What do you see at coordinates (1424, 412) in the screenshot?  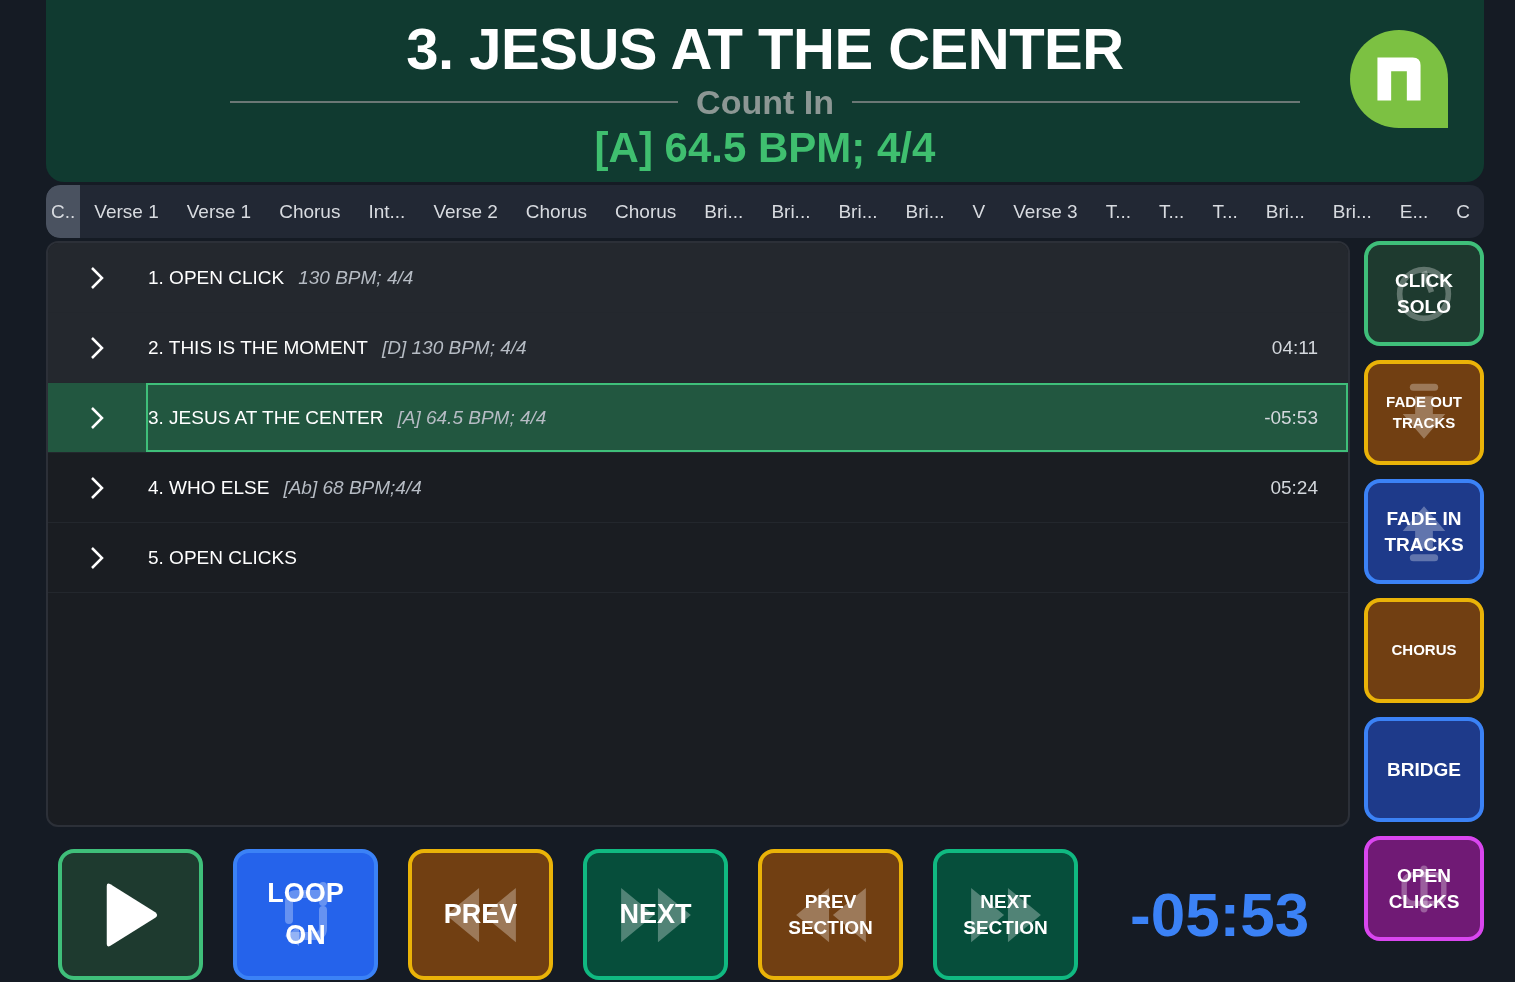 I see `control-button: FADE OUT TRACKS` at bounding box center [1424, 412].